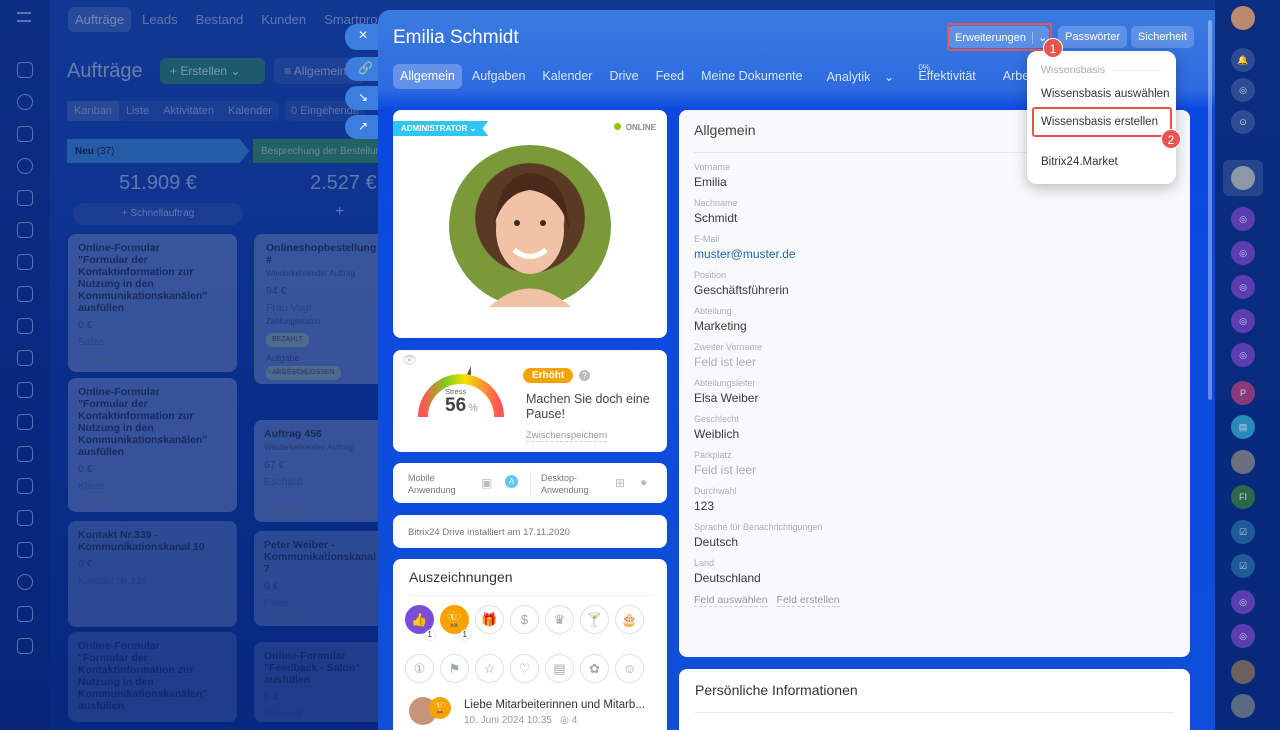  What do you see at coordinates (643, 482) in the screenshot?
I see `apple-icon: ●` at bounding box center [643, 482].